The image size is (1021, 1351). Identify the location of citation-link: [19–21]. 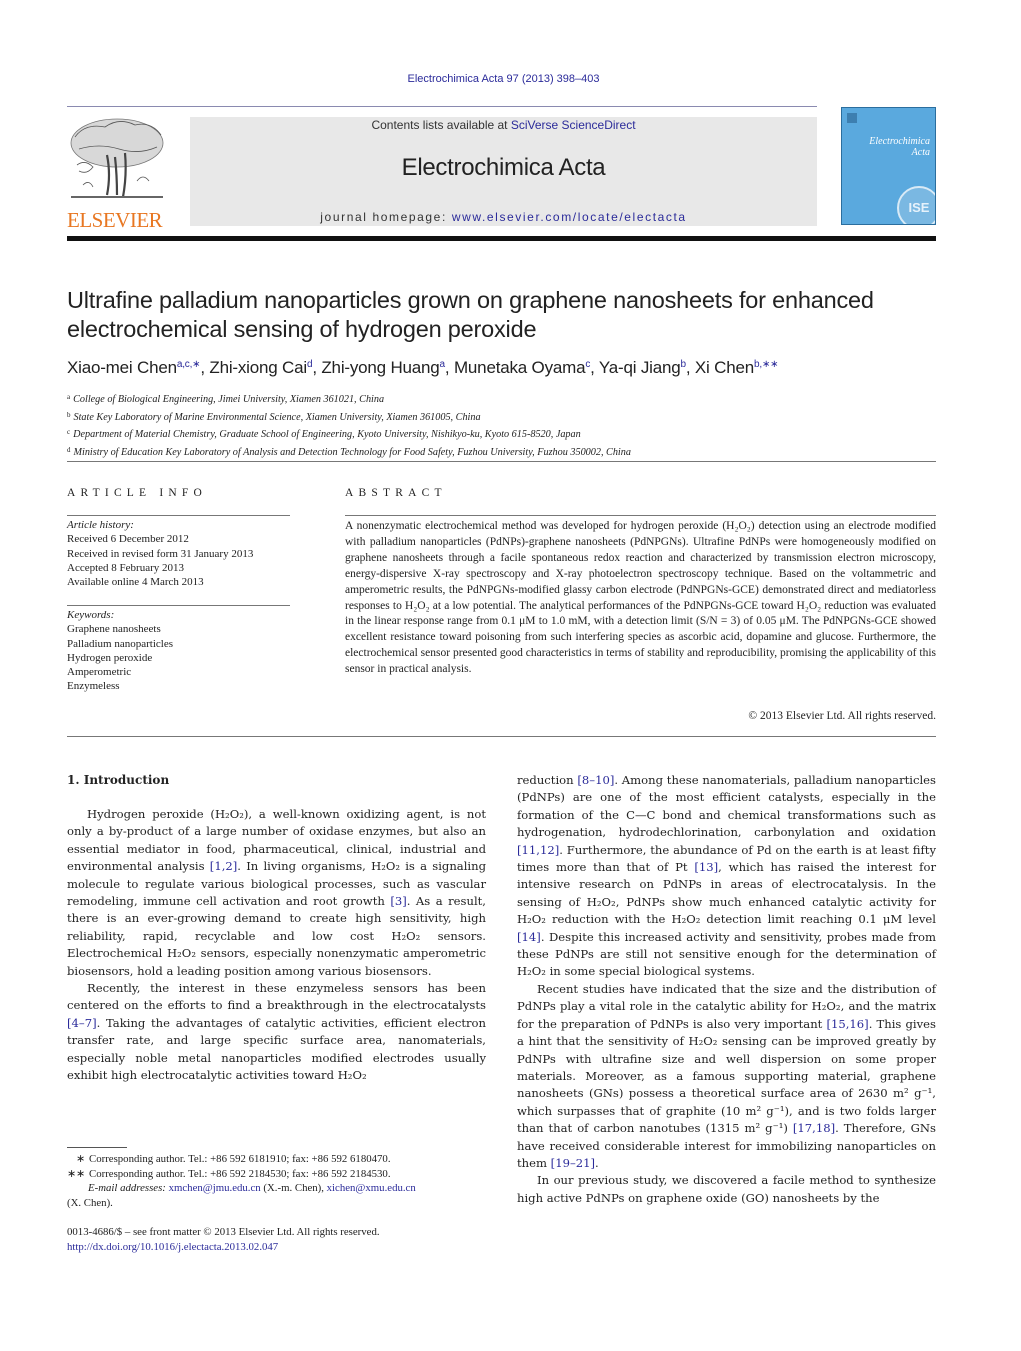
(573, 1163).